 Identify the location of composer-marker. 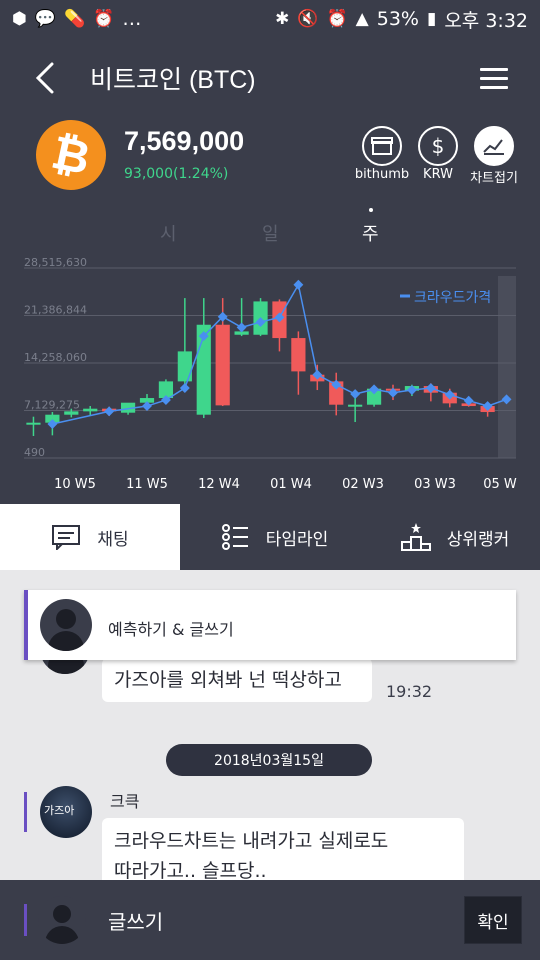
(25, 920).